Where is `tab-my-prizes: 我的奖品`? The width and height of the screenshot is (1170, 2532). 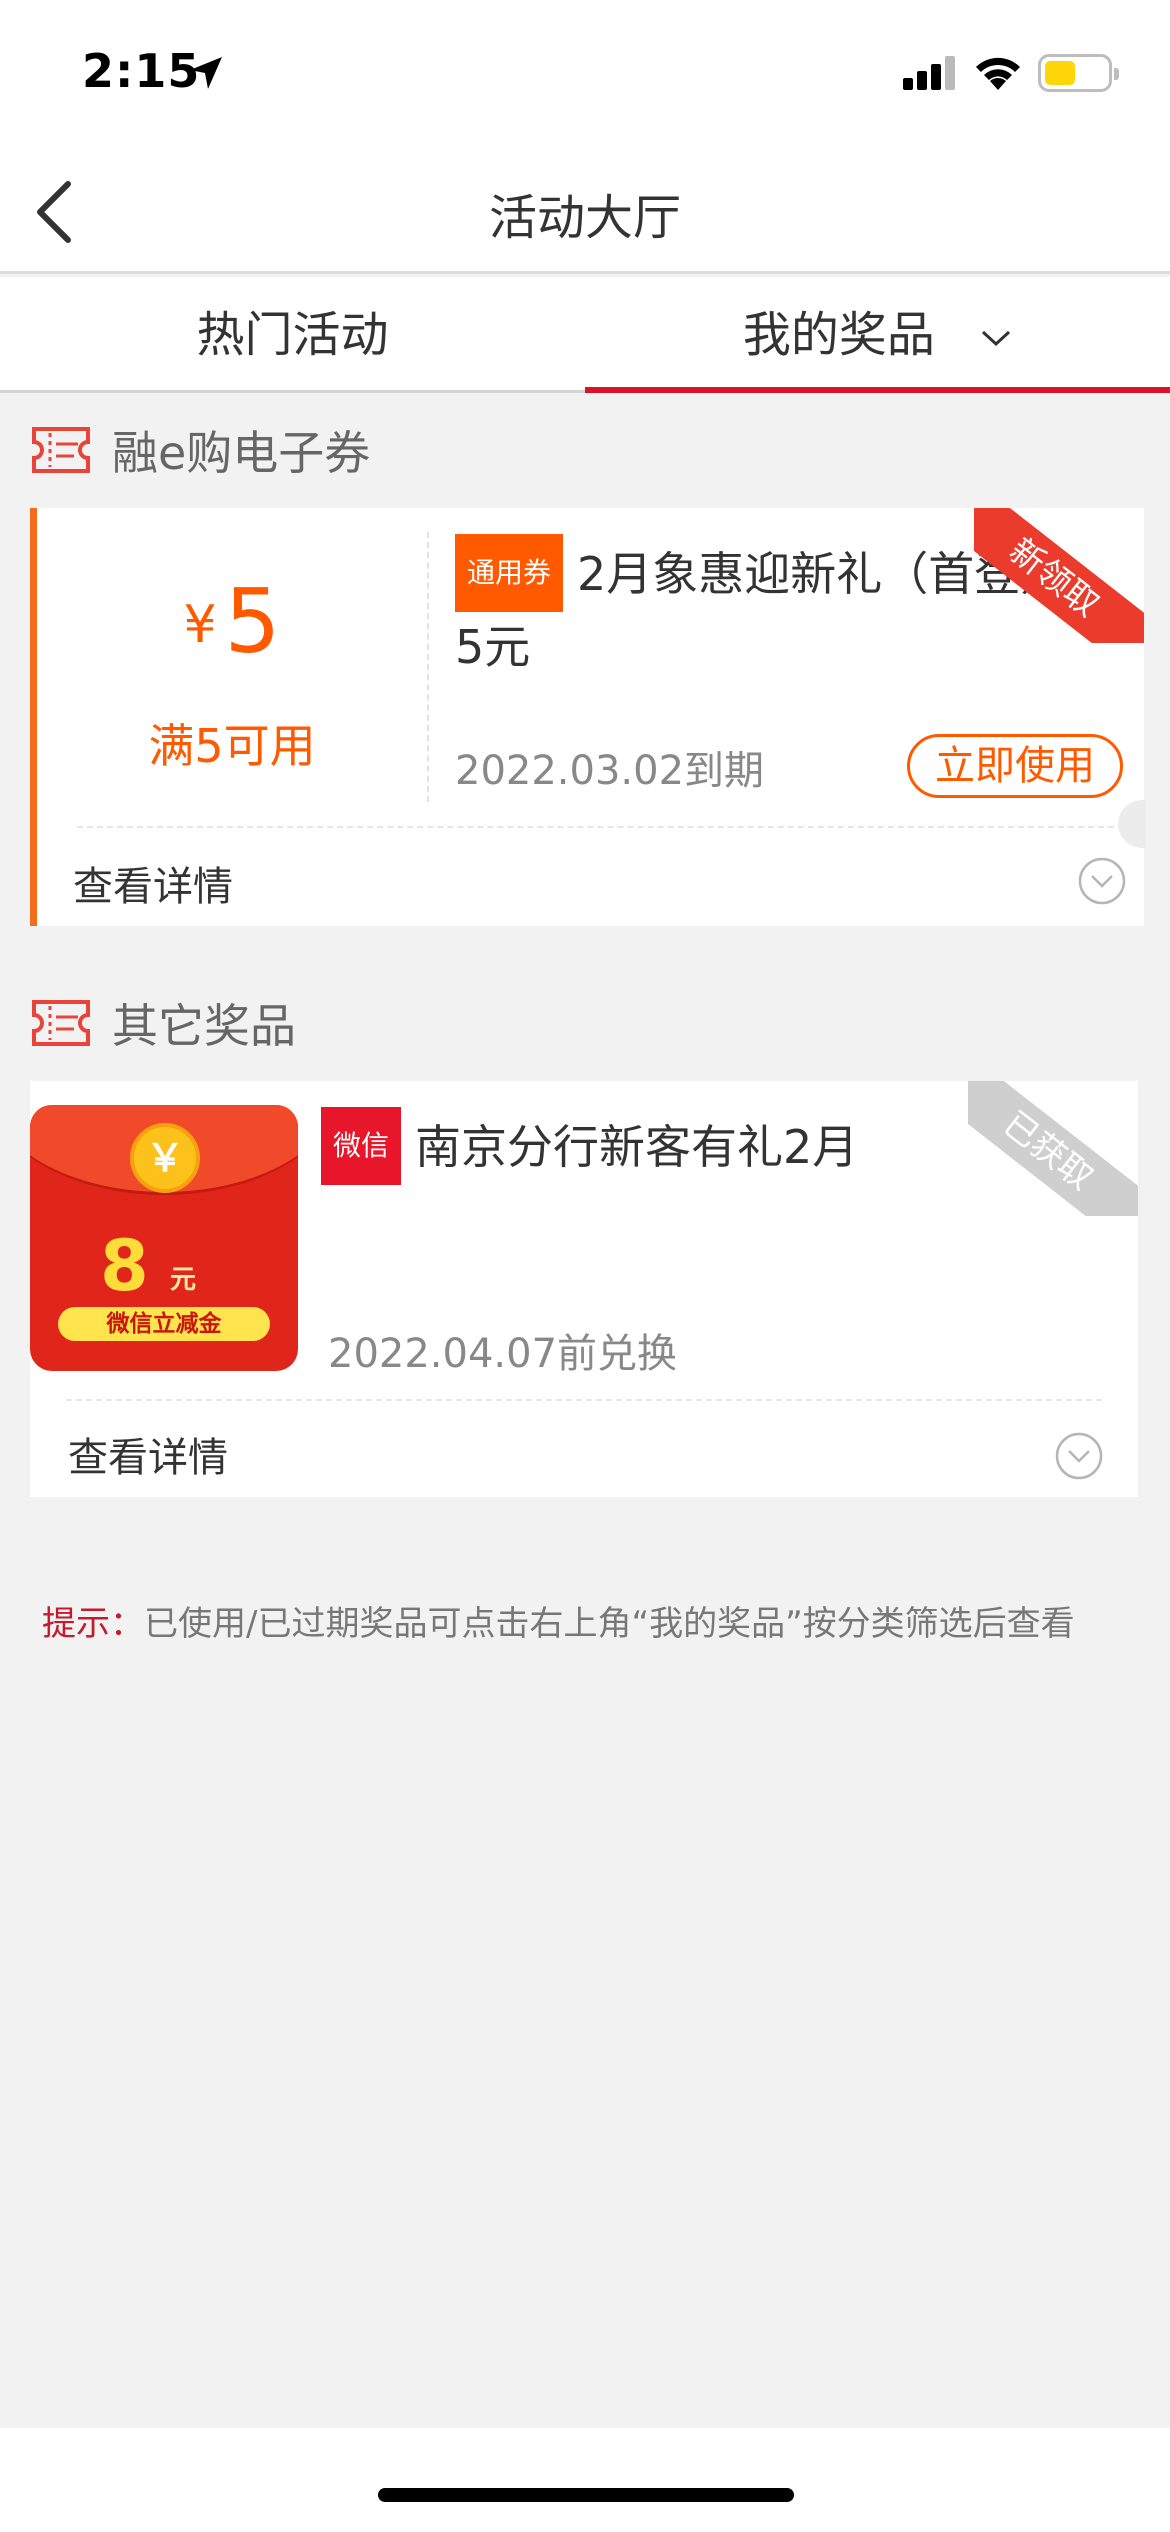 tab-my-prizes: 我的奖品 is located at coordinates (877, 335).